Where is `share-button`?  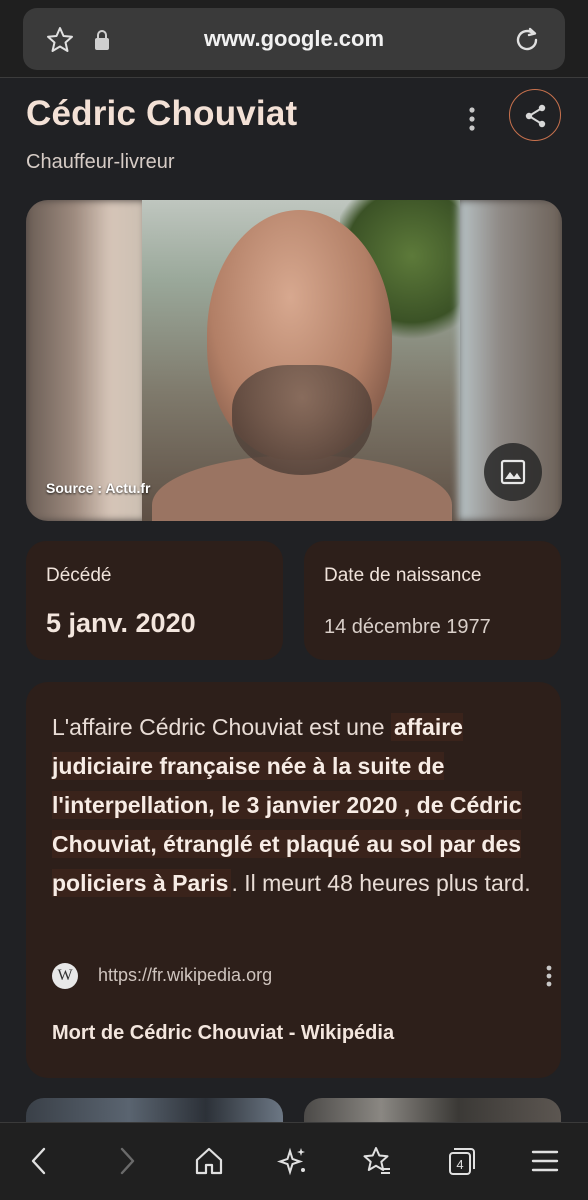
share-button is located at coordinates (535, 115).